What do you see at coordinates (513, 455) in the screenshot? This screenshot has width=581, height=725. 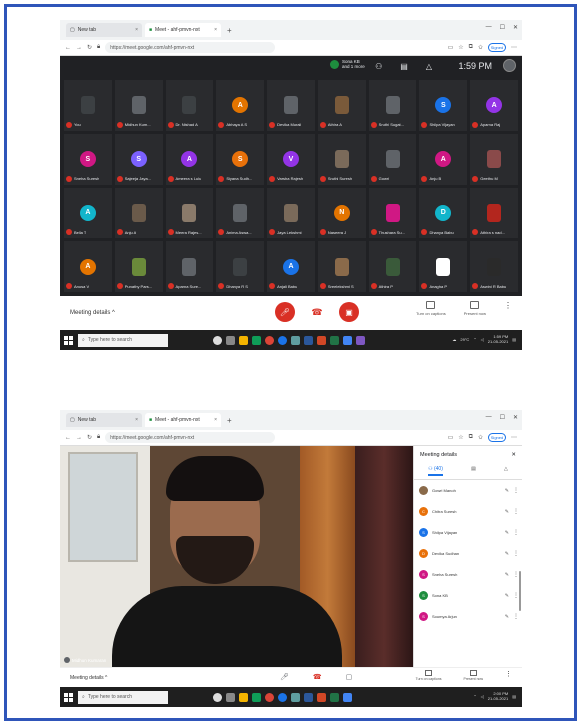 I see `close-panel-icon: ✕` at bounding box center [513, 455].